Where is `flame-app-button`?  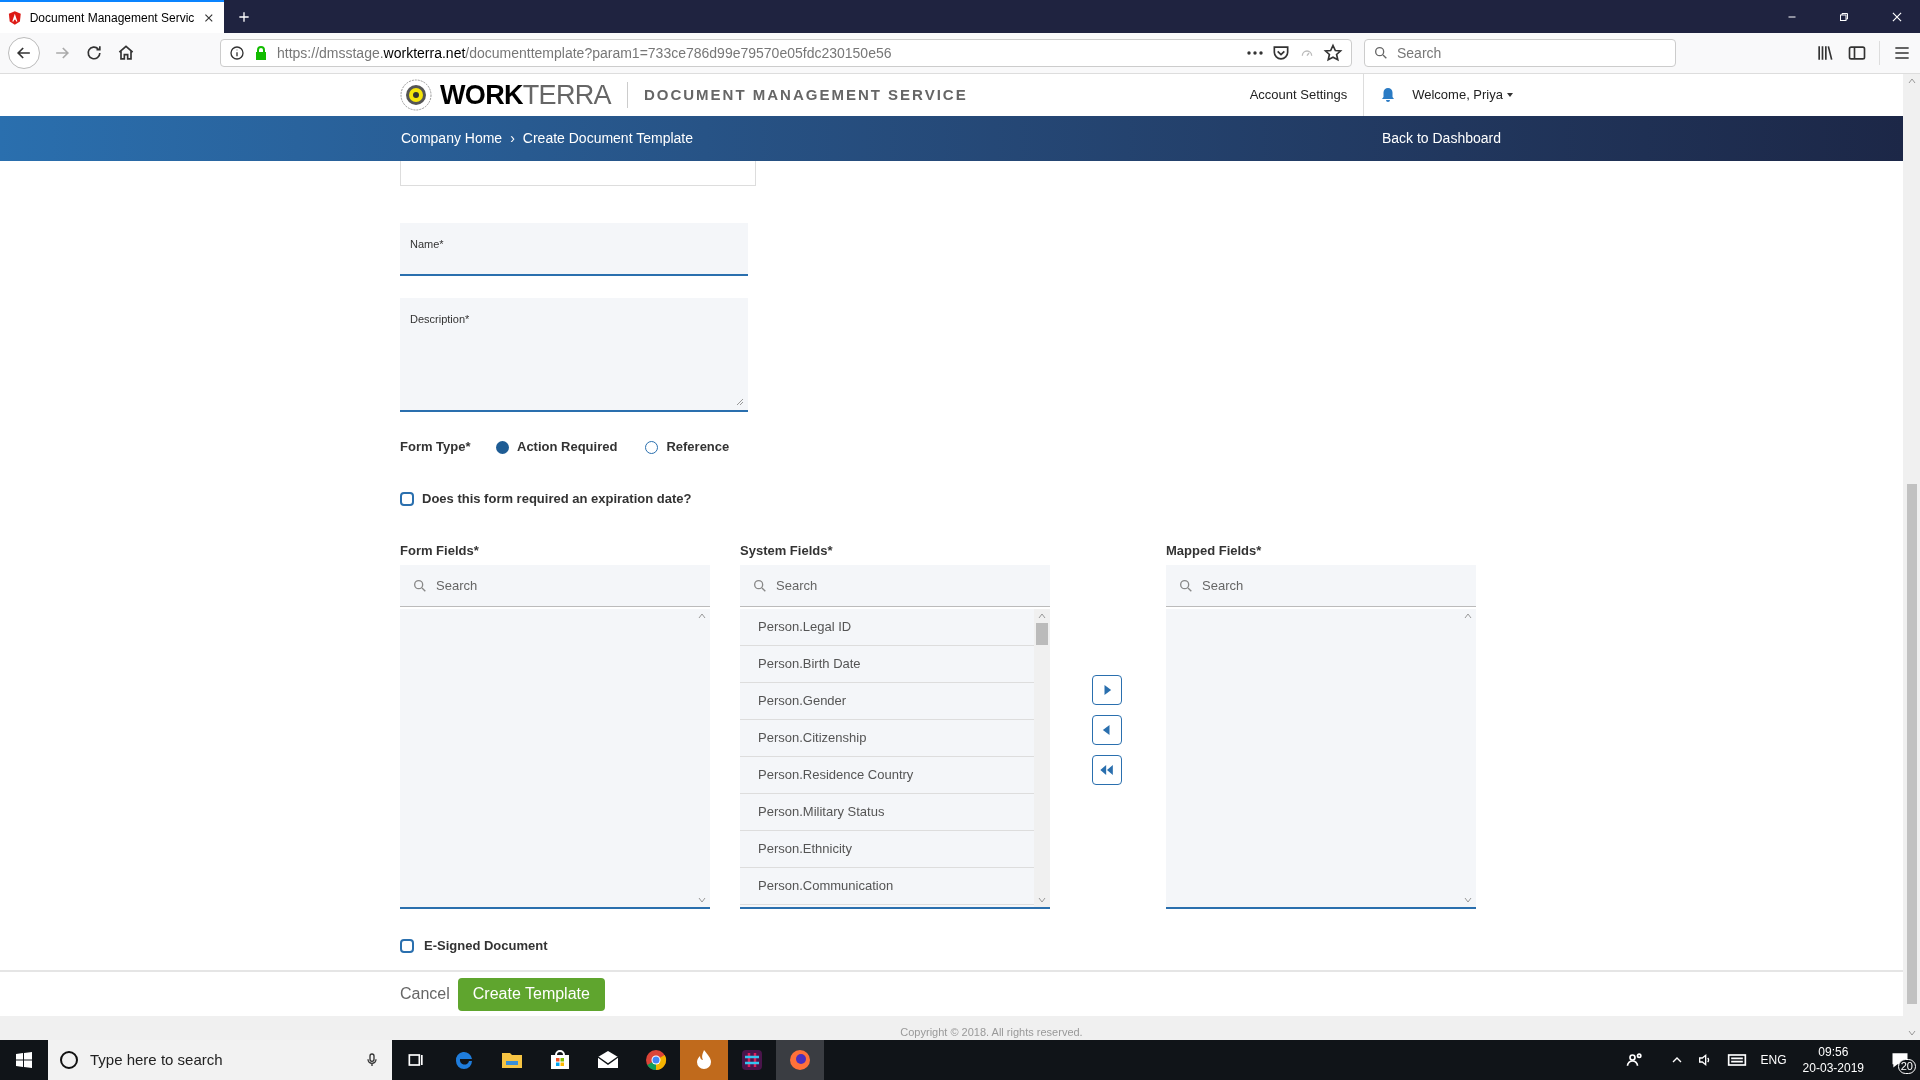
flame-app-button is located at coordinates (704, 1060).